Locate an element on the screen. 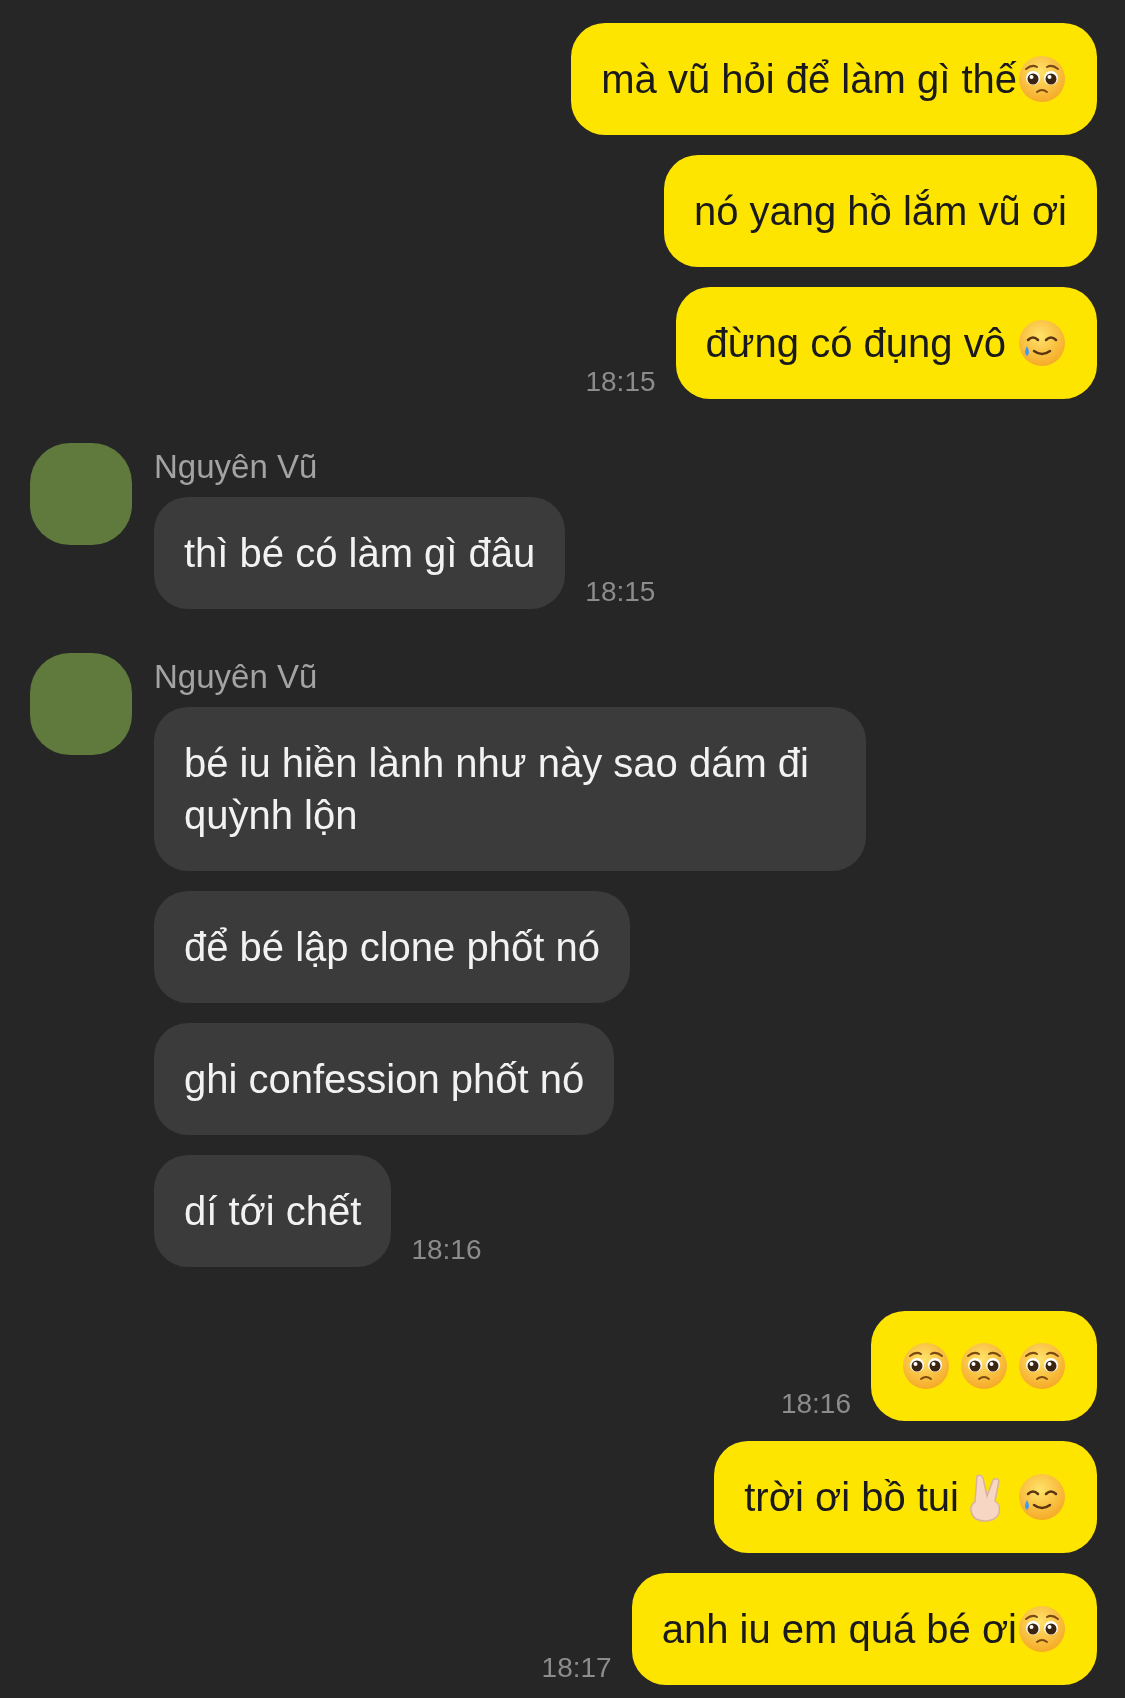 The image size is (1125, 1698). message-text: trời ơi bồ tui is located at coordinates (851, 1497).